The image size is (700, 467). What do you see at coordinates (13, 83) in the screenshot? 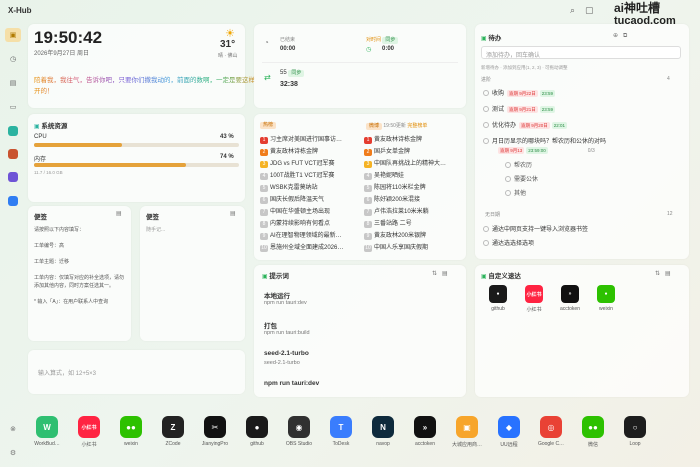
I see `sidebar-doc-icon: ▤` at bounding box center [13, 83].